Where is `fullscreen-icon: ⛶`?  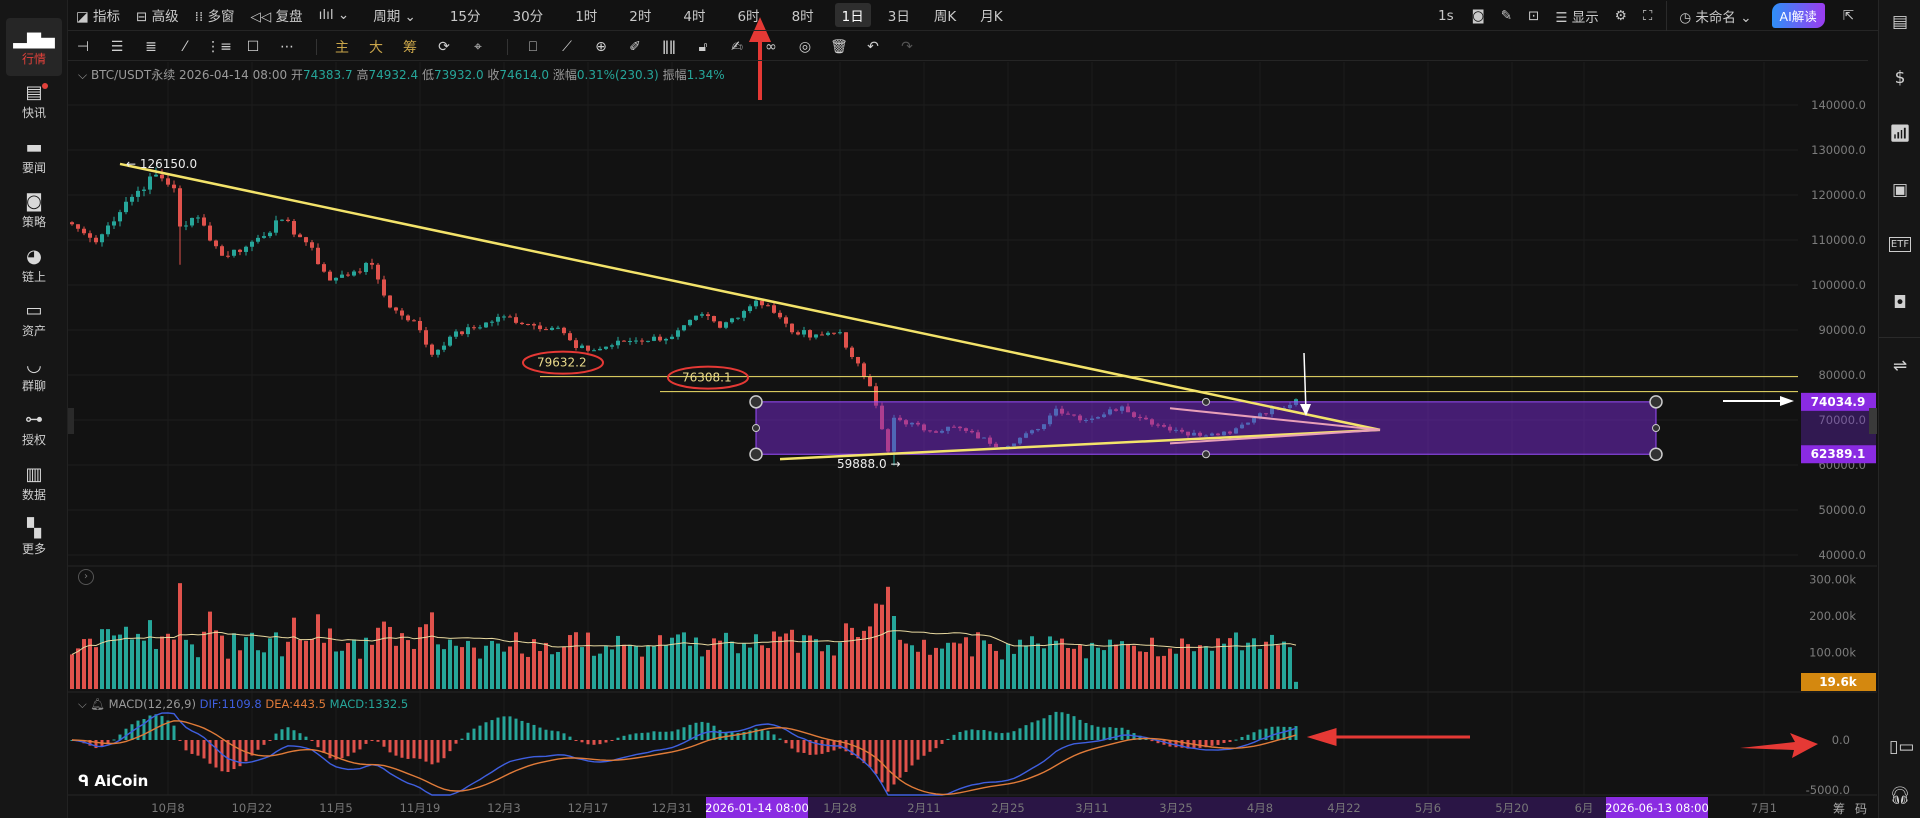 fullscreen-icon: ⛶ is located at coordinates (1647, 16).